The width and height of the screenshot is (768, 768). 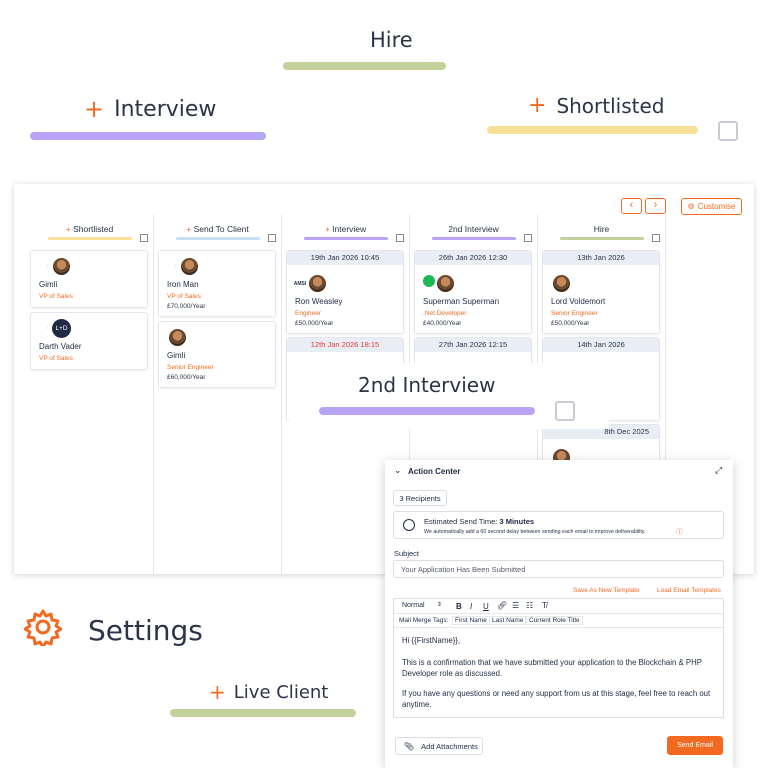 I want to click on settings-title: Settings, so click(x=145, y=630).